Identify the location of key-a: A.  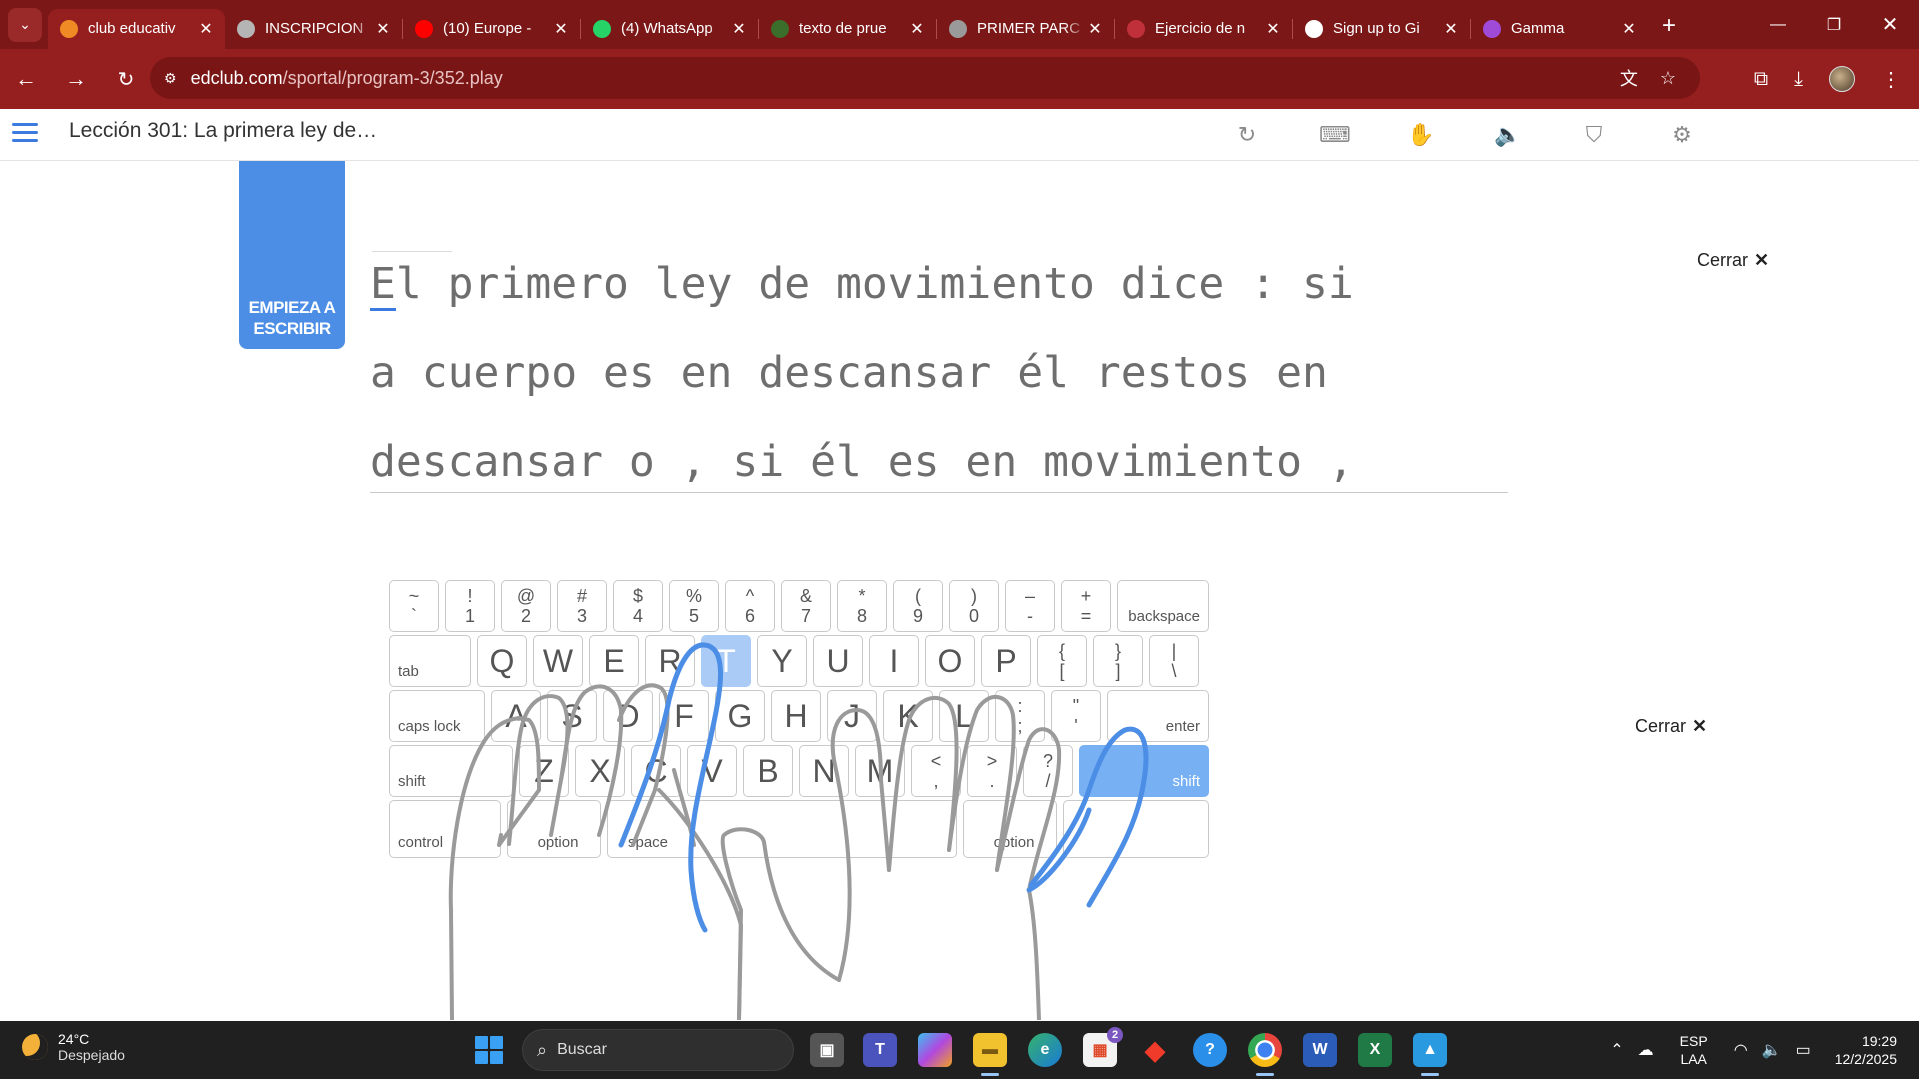
(516, 716).